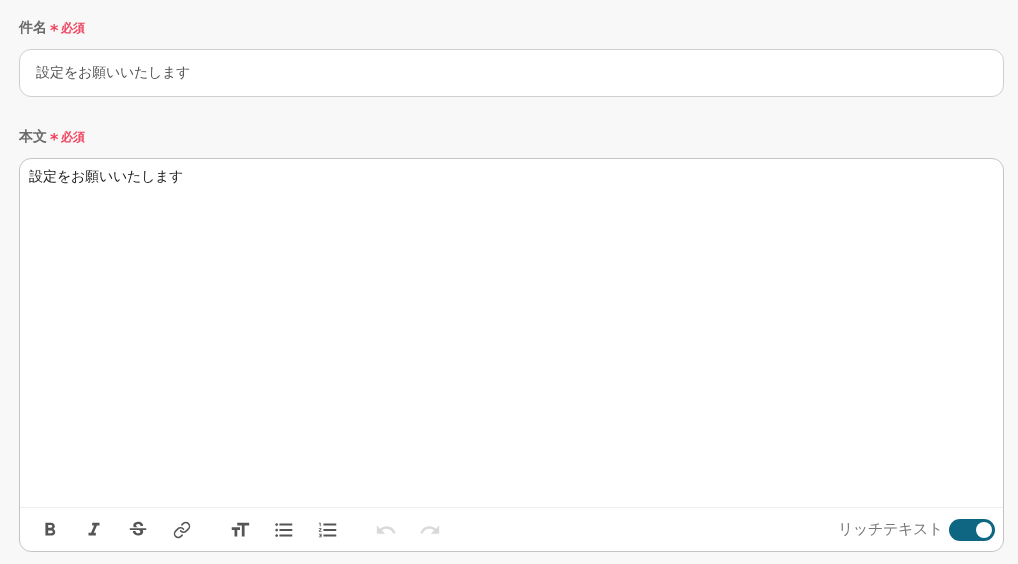 This screenshot has height=564, width=1018. I want to click on field-label: 件名, so click(33, 28).